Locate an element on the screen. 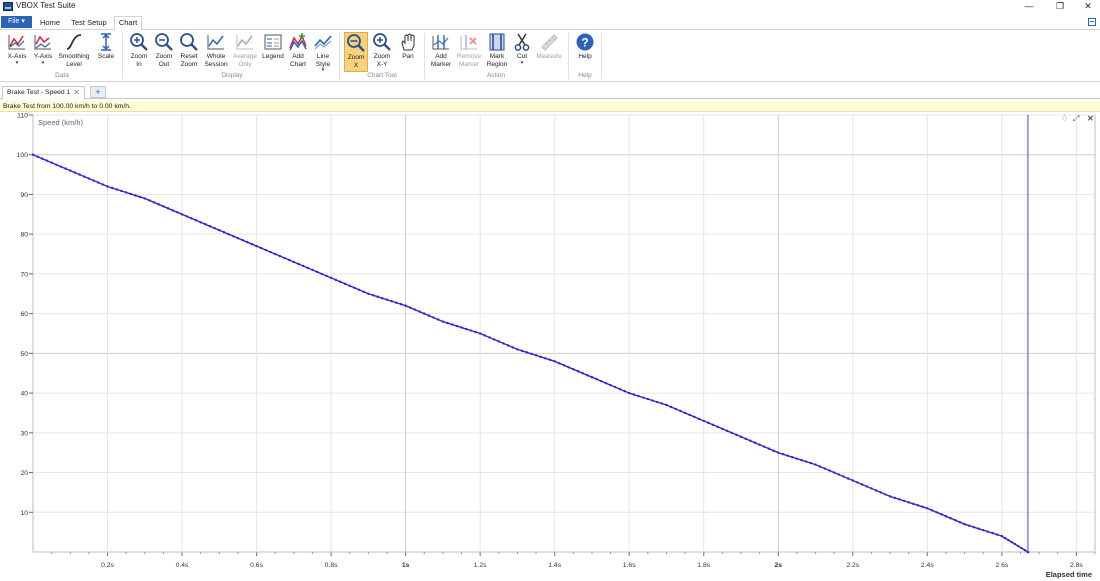 The width and height of the screenshot is (1100, 581). close-chart-icon: ✕ is located at coordinates (1090, 118).